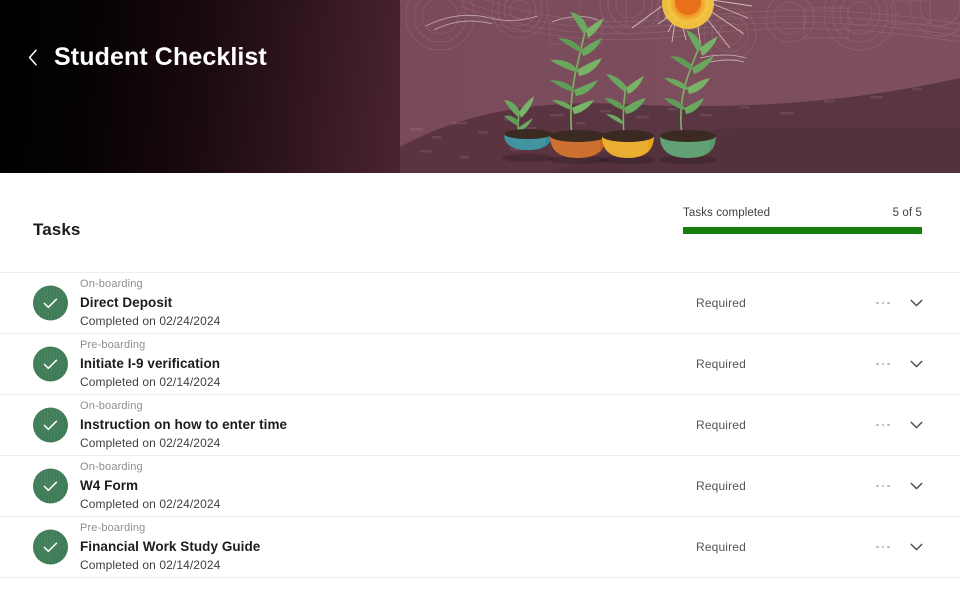 Image resolution: width=960 pixels, height=614 pixels. I want to click on page-footer-spacer, so click(480, 596).